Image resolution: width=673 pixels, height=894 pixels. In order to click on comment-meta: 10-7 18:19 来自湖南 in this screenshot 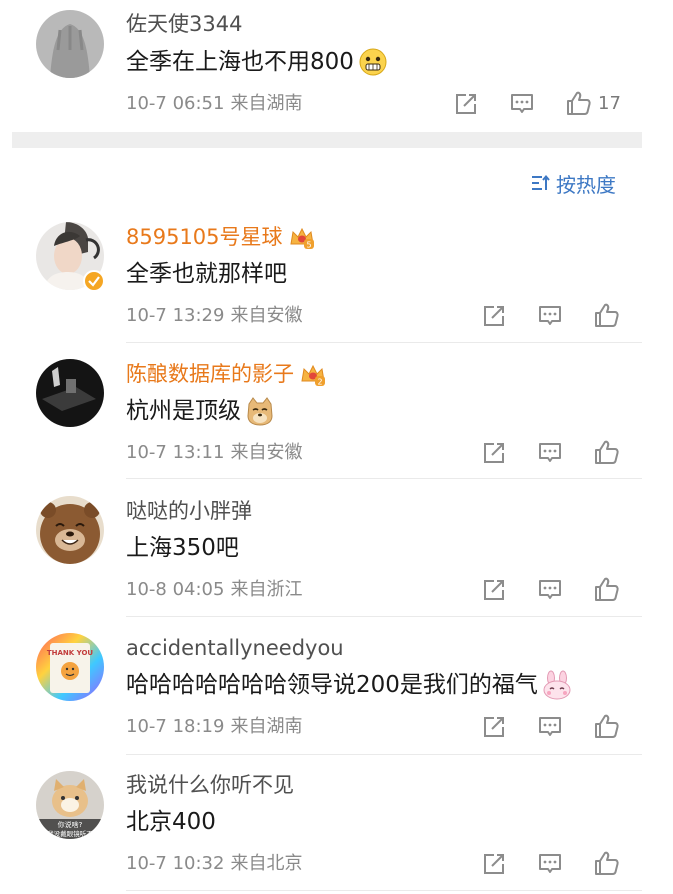, I will do `click(214, 727)`.